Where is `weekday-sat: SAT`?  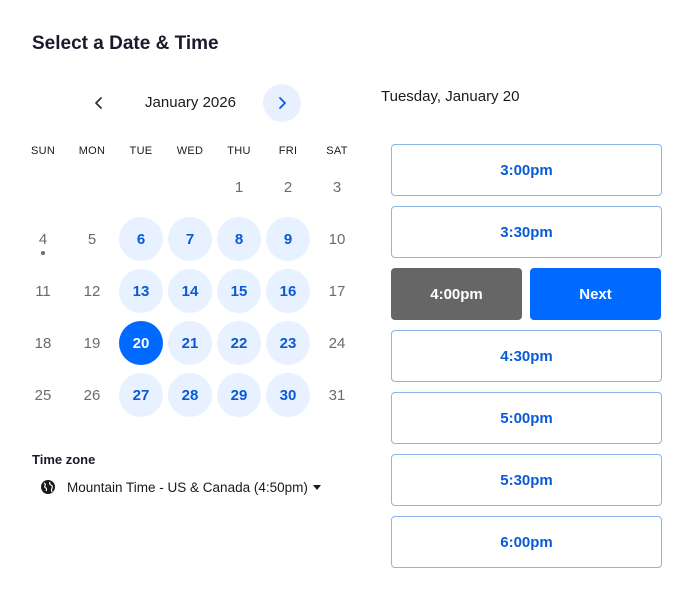
weekday-sat: SAT is located at coordinates (337, 151).